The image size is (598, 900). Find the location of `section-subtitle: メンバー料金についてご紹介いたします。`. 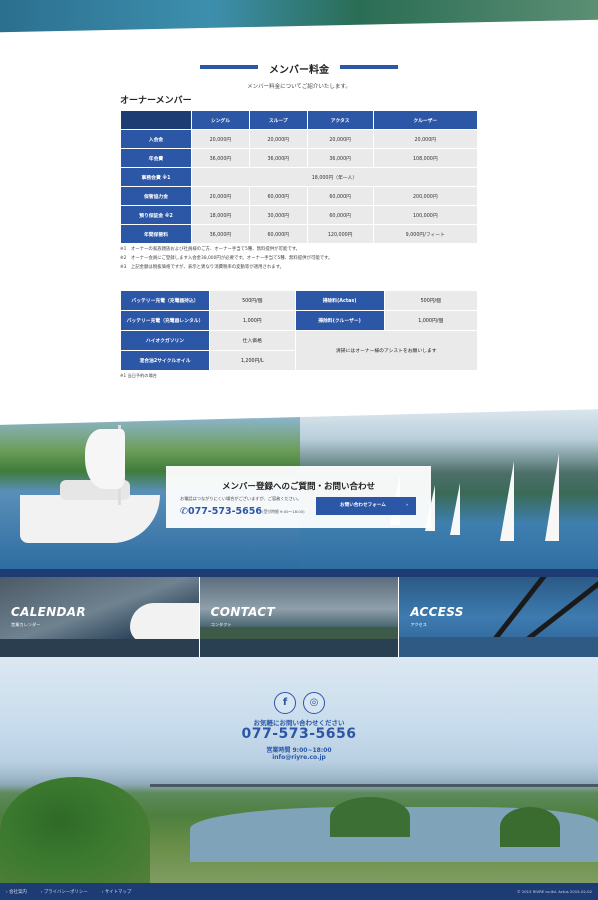

section-subtitle: メンバー料金についてご紹介いたします。 is located at coordinates (299, 87).